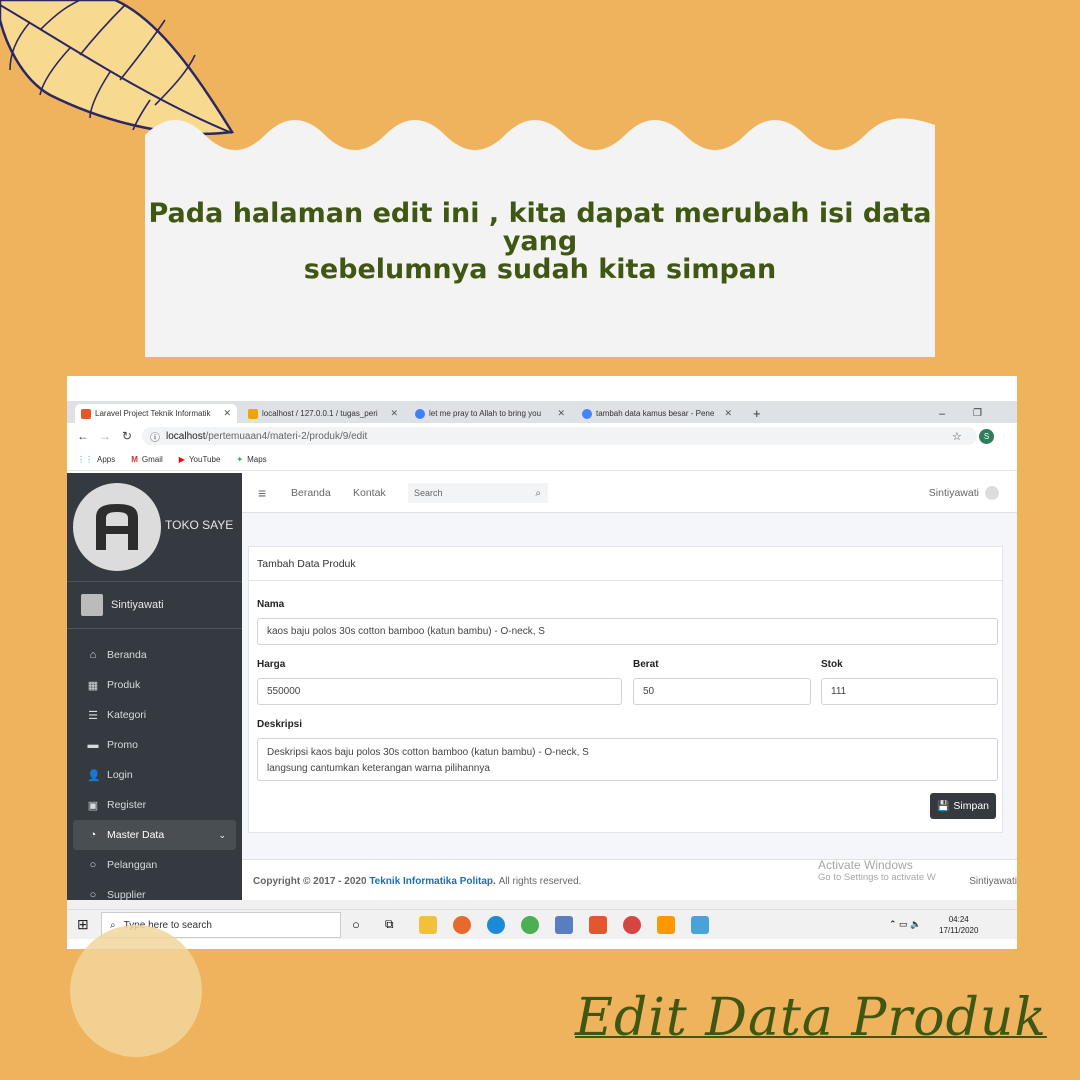  What do you see at coordinates (93, 655) in the screenshot?
I see `home-icon: ⌂` at bounding box center [93, 655].